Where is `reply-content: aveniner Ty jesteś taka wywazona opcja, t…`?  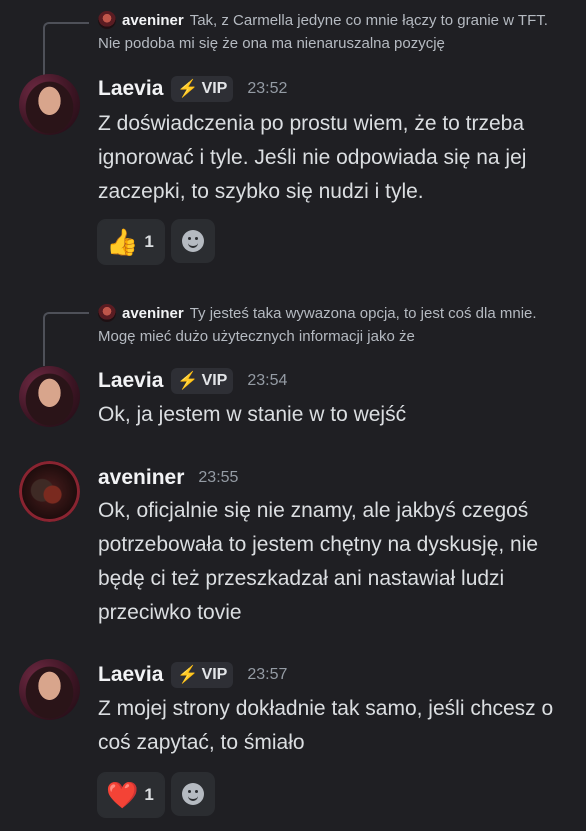
reply-content: aveniner Ty jesteś taka wywazona opcja, t… is located at coordinates (335, 325).